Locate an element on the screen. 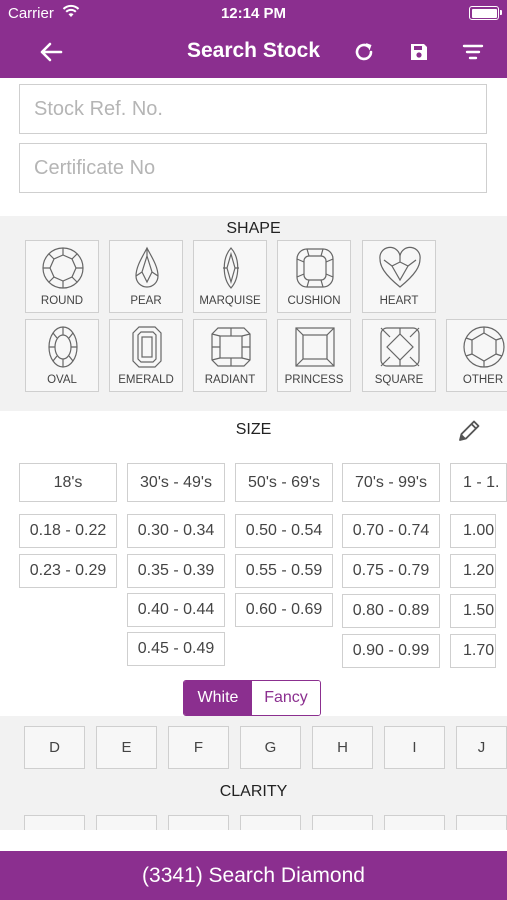  color-f: F is located at coordinates (198, 747).